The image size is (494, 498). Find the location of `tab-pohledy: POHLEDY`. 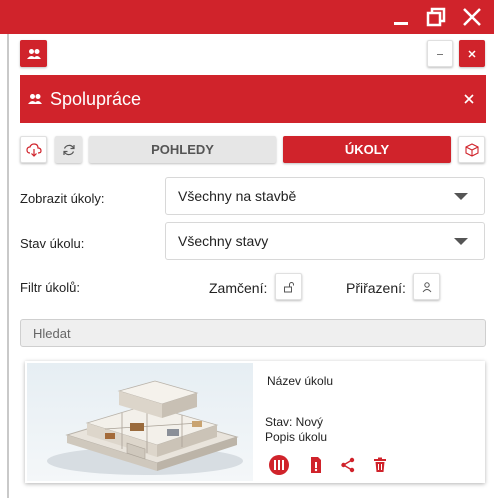

tab-pohledy: POHLEDY is located at coordinates (182, 149).